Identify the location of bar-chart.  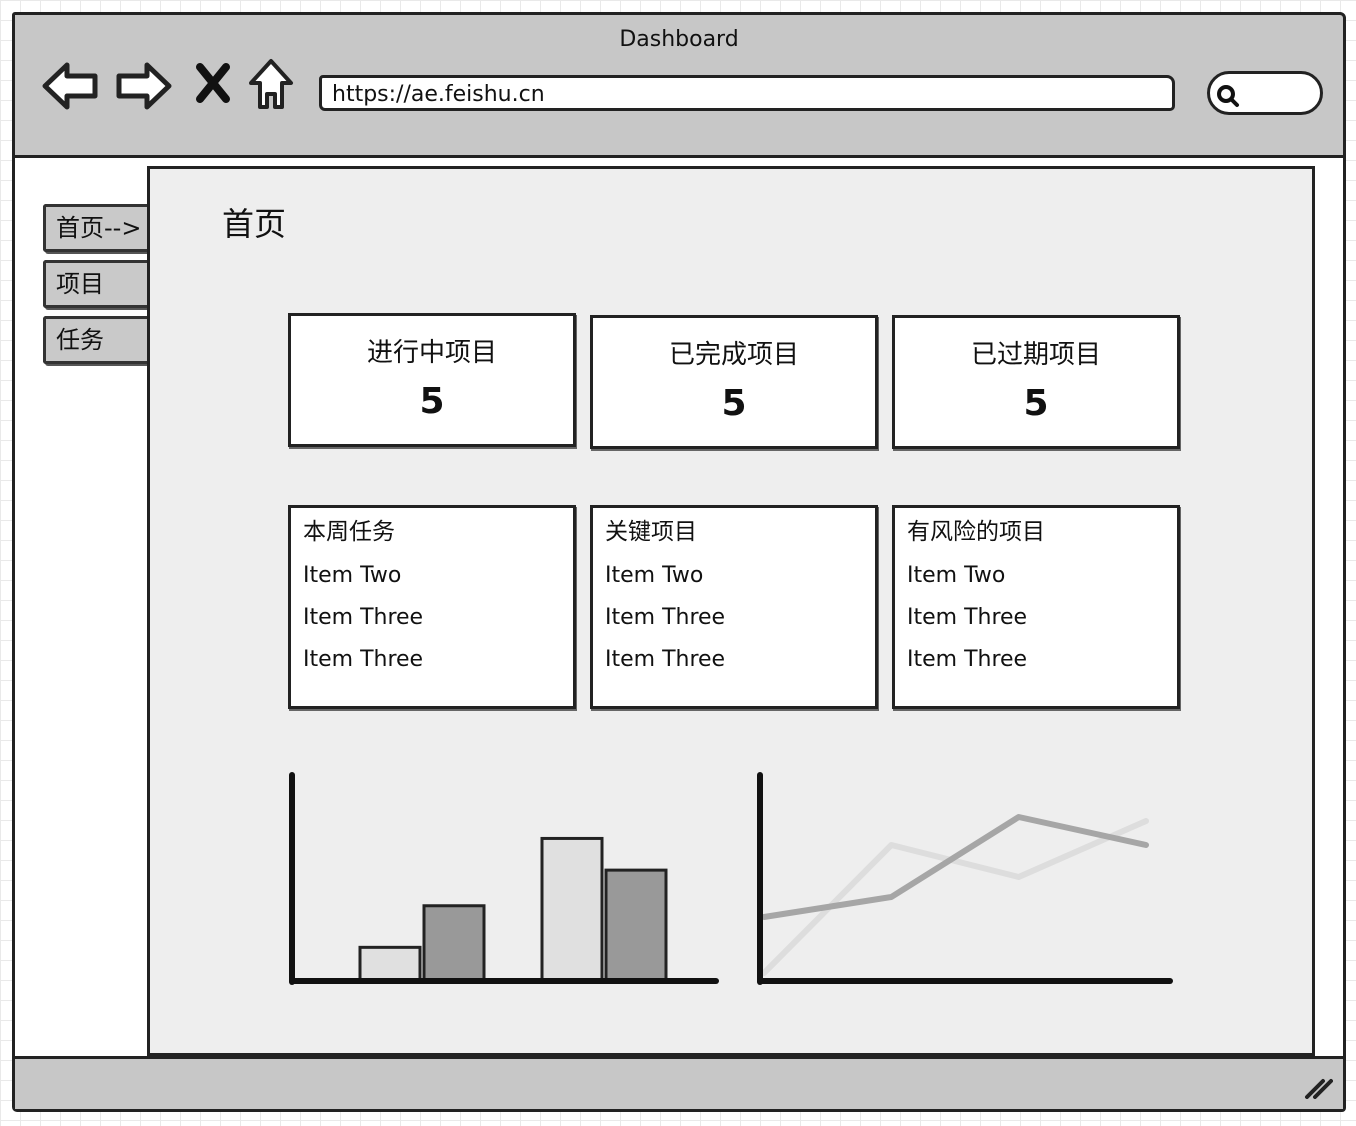
(504, 878).